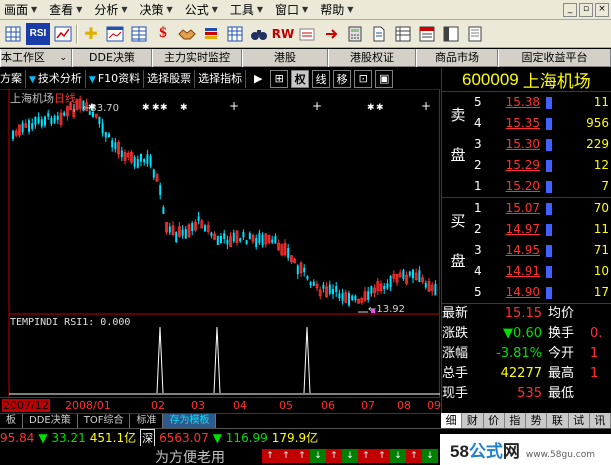 Image resolution: width=611 pixels, height=465 pixels. What do you see at coordinates (526, 123) in the screenshot?
I see `ask-row: 4 15.35 956` at bounding box center [526, 123].